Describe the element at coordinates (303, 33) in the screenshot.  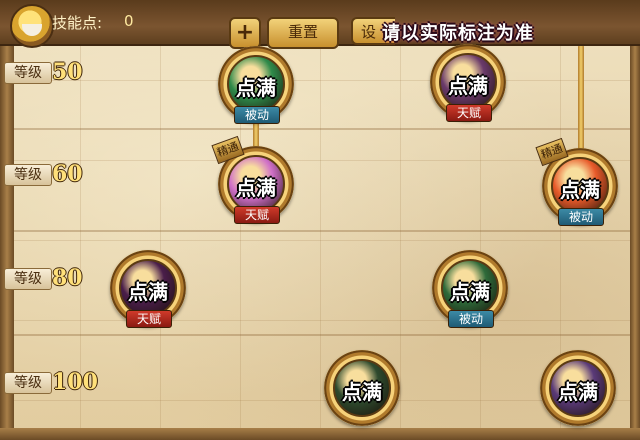
I see `reset-button: 重置` at that location.